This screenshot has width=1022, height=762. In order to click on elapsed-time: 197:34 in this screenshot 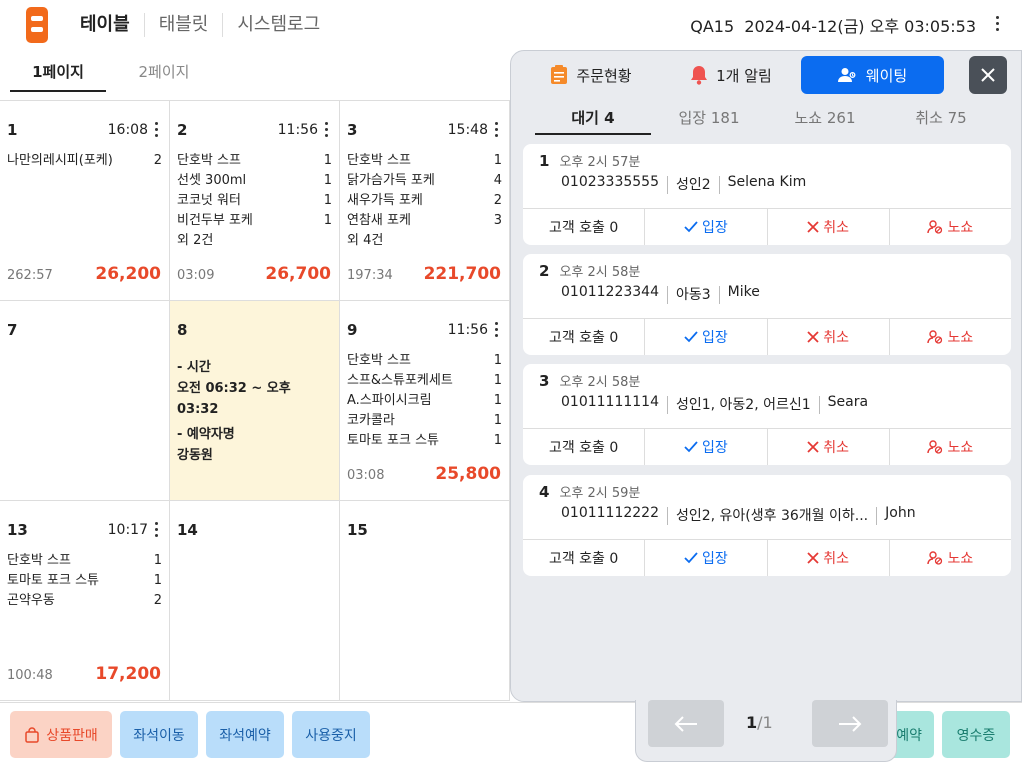, I will do `click(370, 275)`.